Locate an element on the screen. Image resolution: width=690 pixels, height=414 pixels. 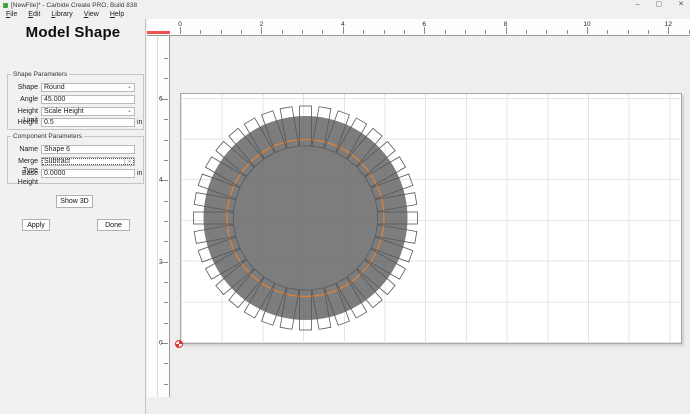
shape-select-value: Round is located at coordinates (54, 87).